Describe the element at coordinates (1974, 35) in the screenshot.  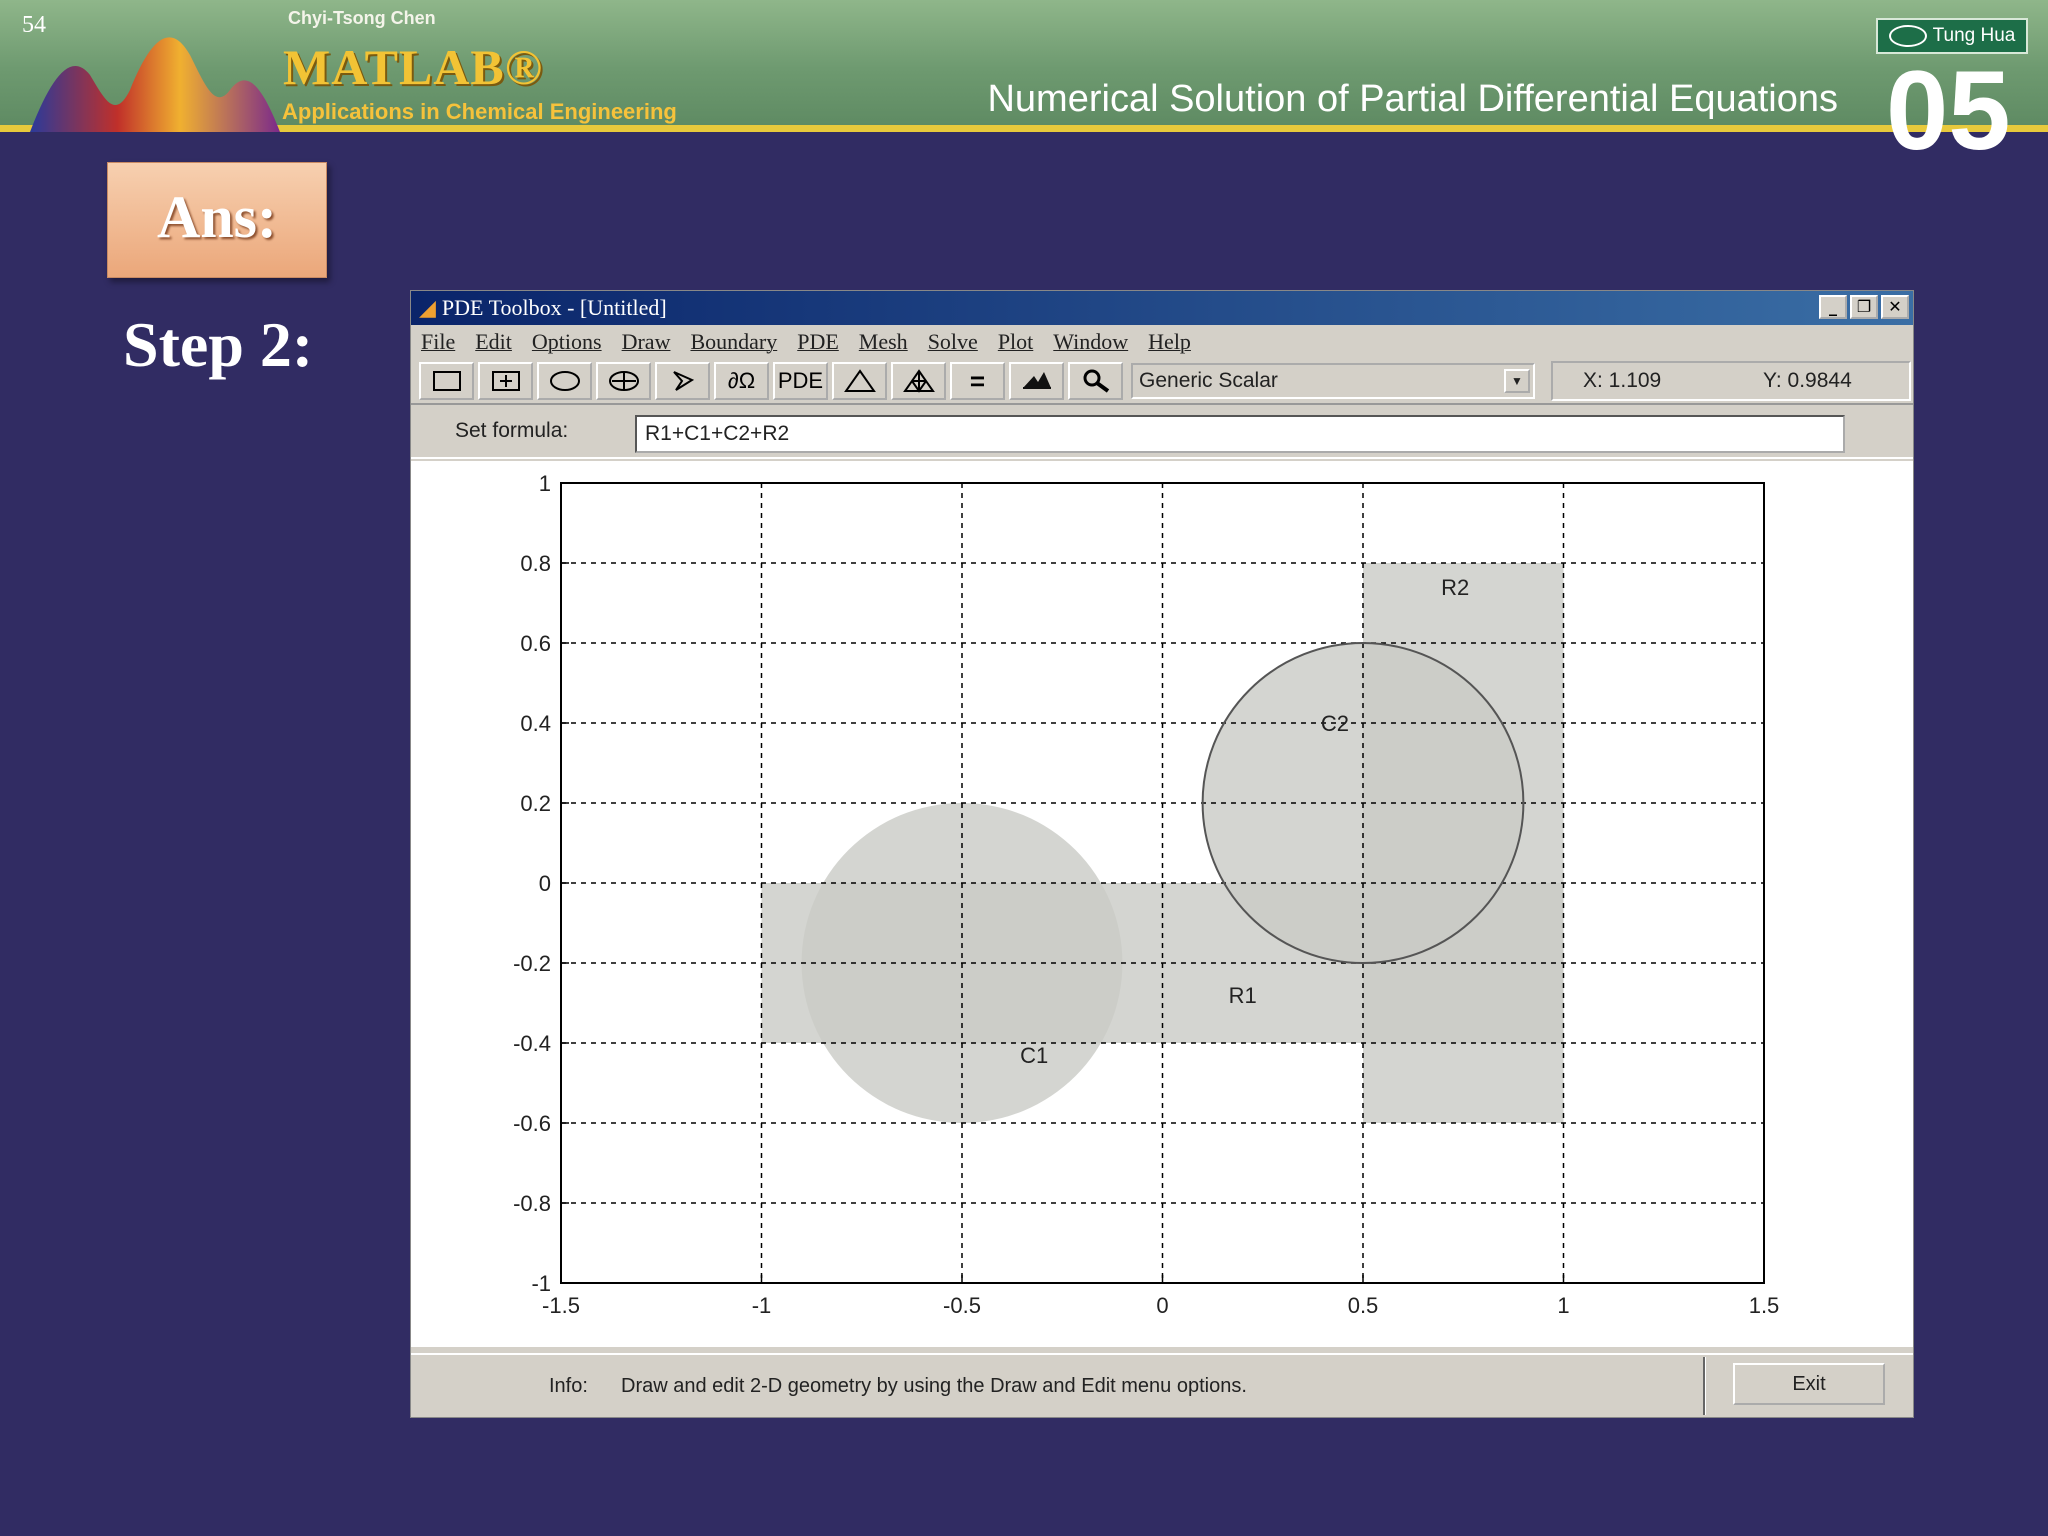
I see `publisher-name: Tung Hua` at that location.